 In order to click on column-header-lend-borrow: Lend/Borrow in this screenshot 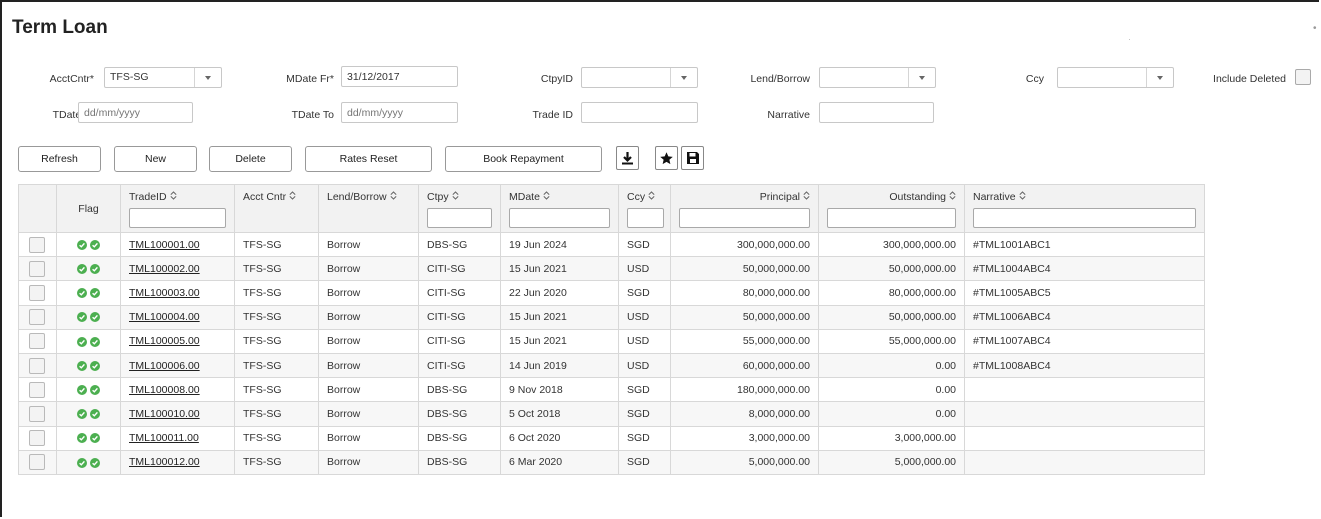, I will do `click(368, 208)`.